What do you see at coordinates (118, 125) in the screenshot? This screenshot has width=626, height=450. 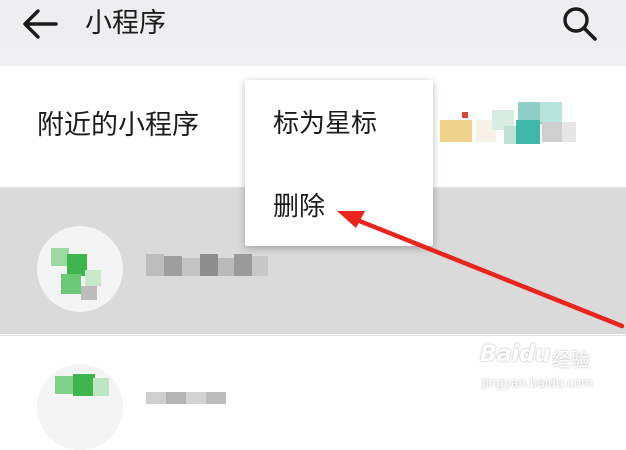 I see `nearby-label: 附近的小程序` at bounding box center [118, 125].